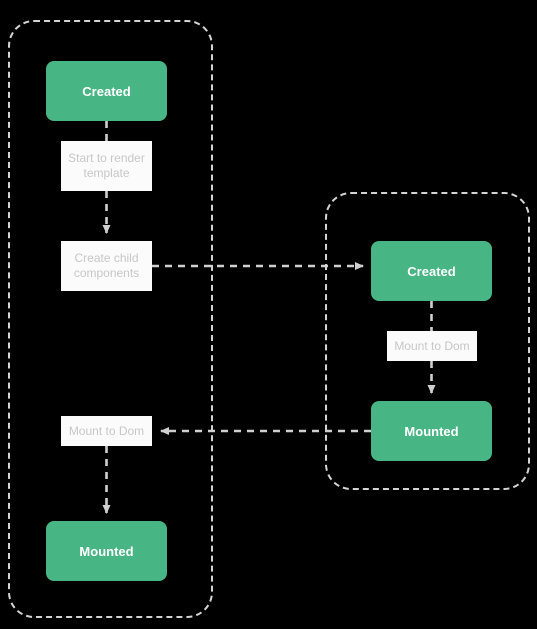 The image size is (537, 629). I want to click on node-parent-mounted-label: Mounted, so click(106, 551).